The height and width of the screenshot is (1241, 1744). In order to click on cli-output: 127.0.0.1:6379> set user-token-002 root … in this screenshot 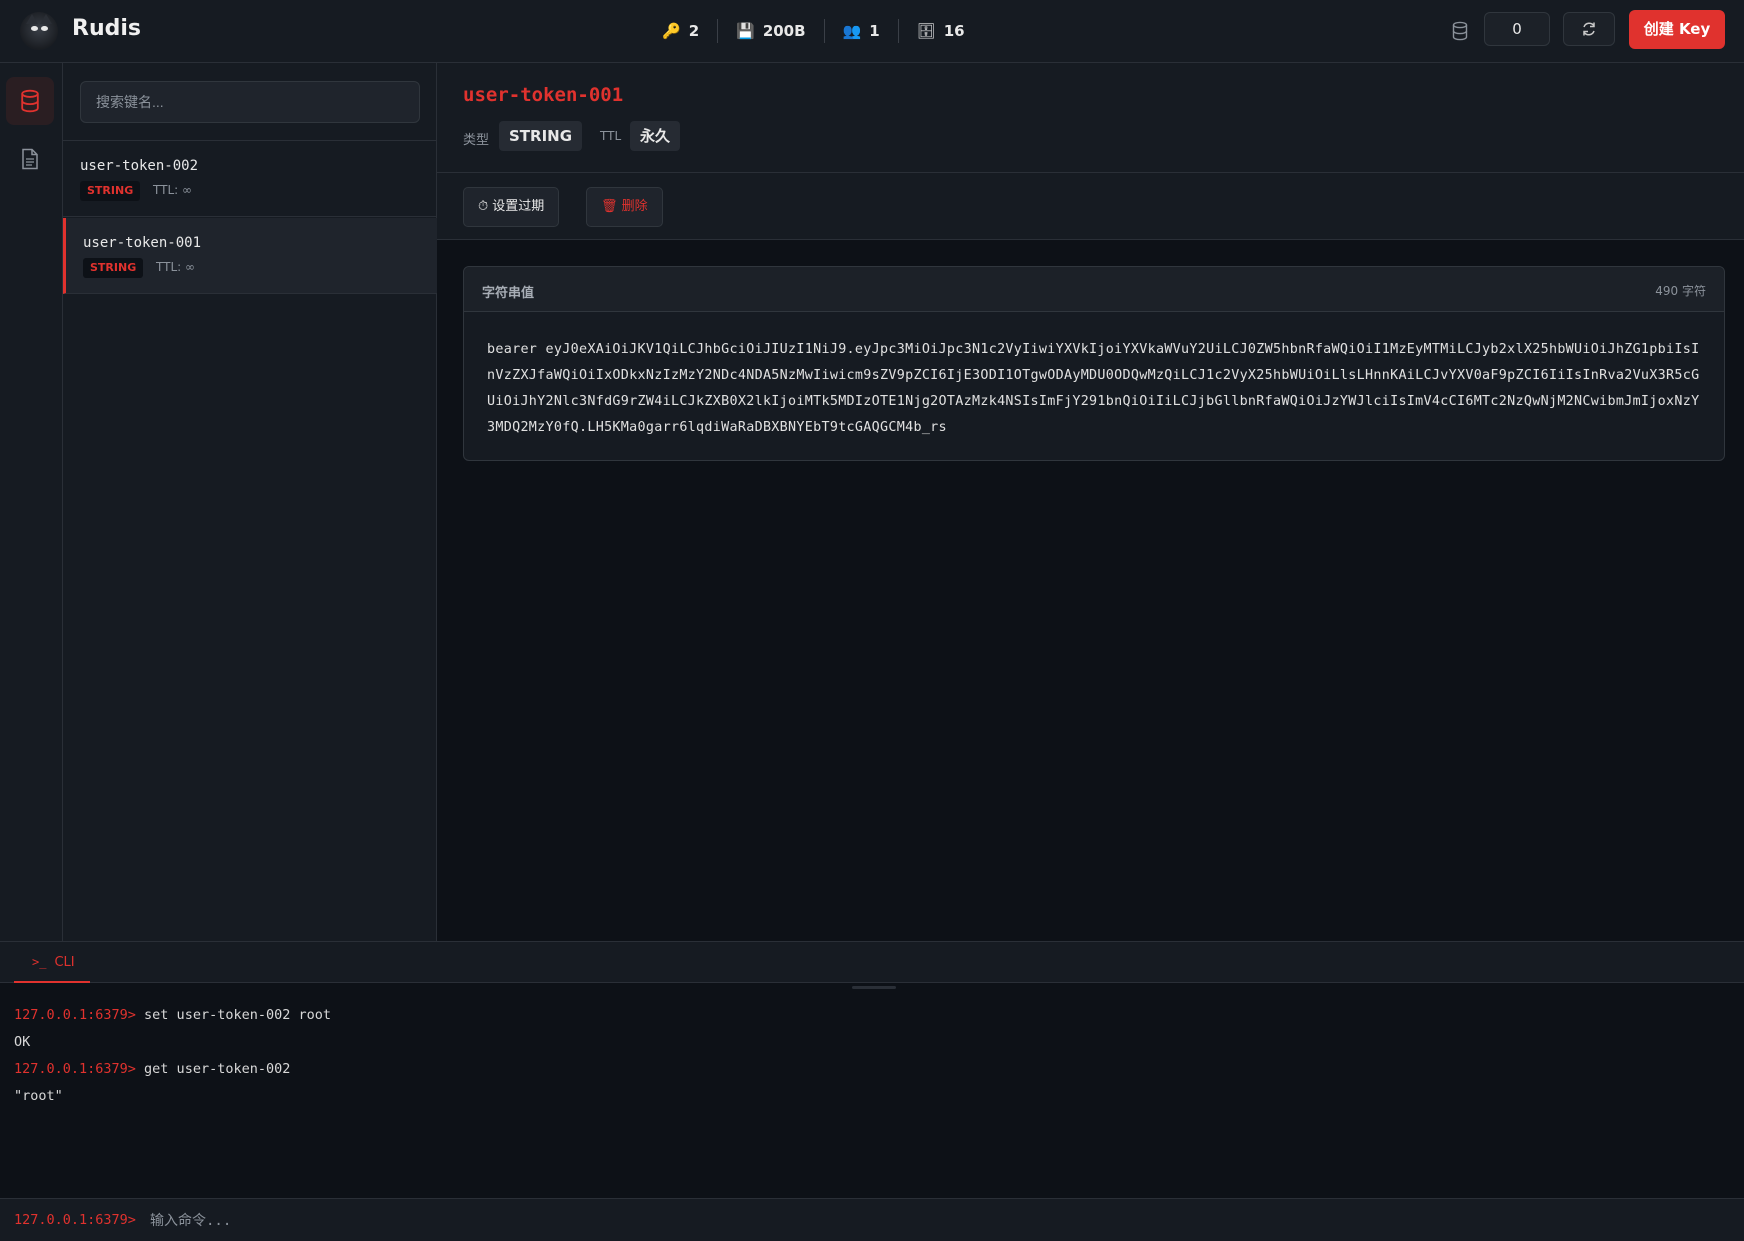, I will do `click(172, 1056)`.